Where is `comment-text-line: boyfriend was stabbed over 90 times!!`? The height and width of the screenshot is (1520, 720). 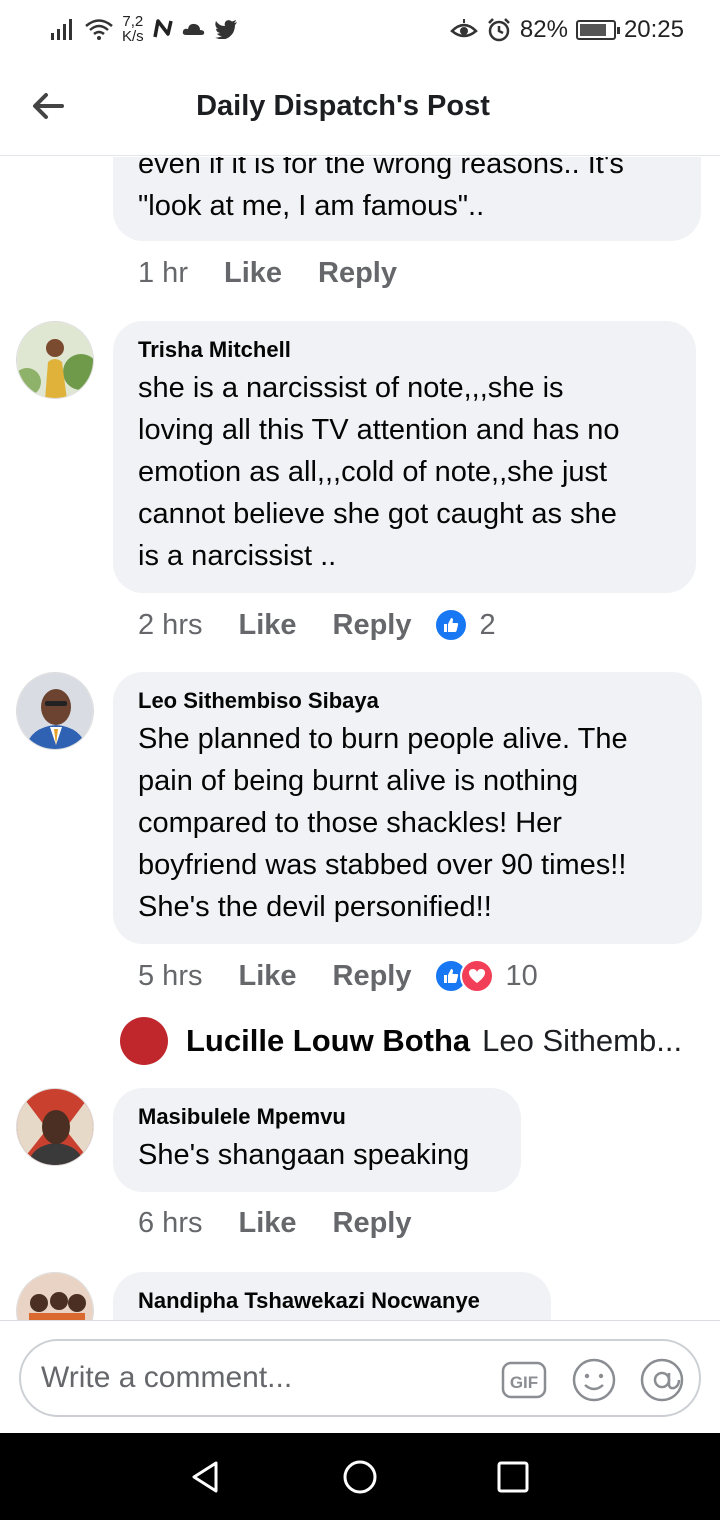 comment-text-line: boyfriend was stabbed over 90 times!! is located at coordinates (382, 865).